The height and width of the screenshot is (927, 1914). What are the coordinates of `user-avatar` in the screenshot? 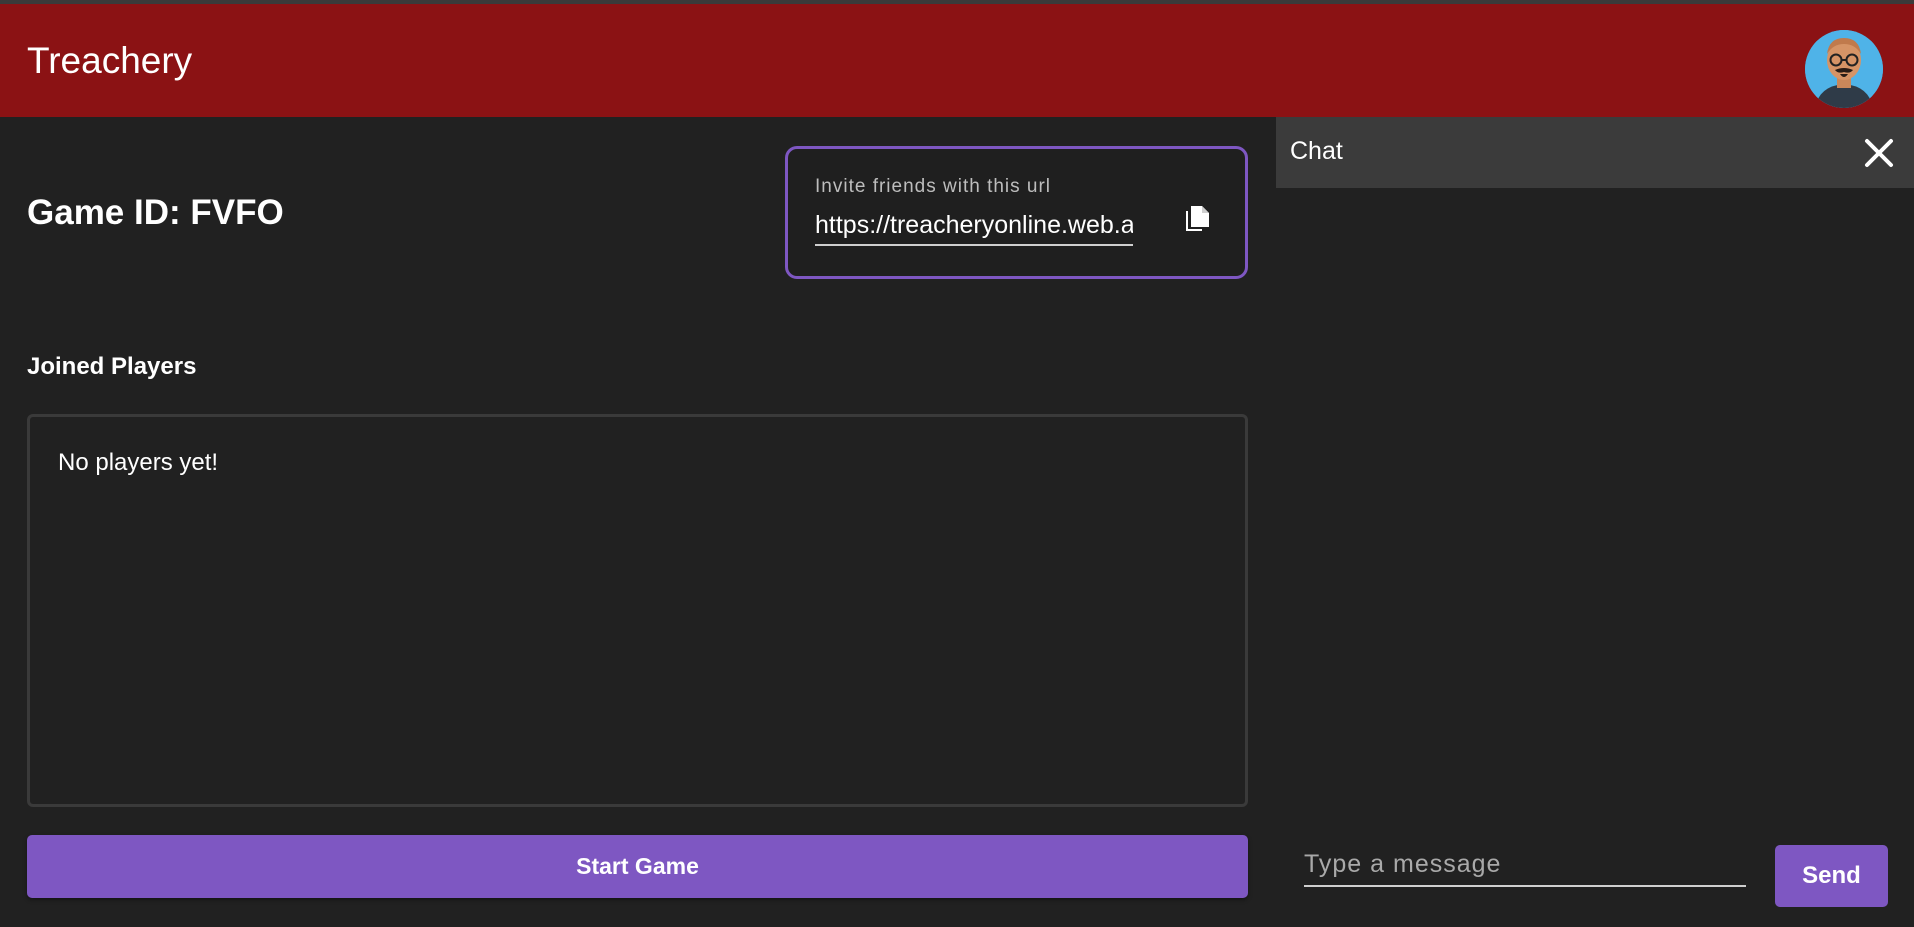 It's located at (1844, 69).